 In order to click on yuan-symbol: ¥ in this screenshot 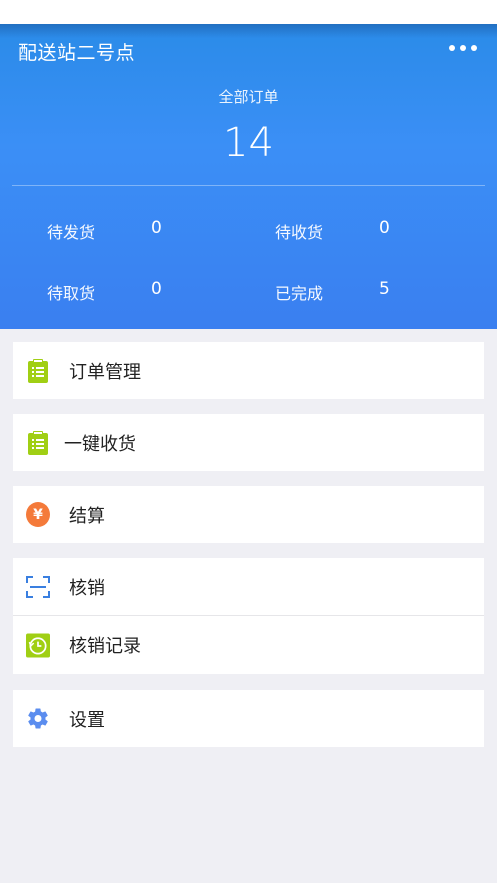, I will do `click(38, 514)`.